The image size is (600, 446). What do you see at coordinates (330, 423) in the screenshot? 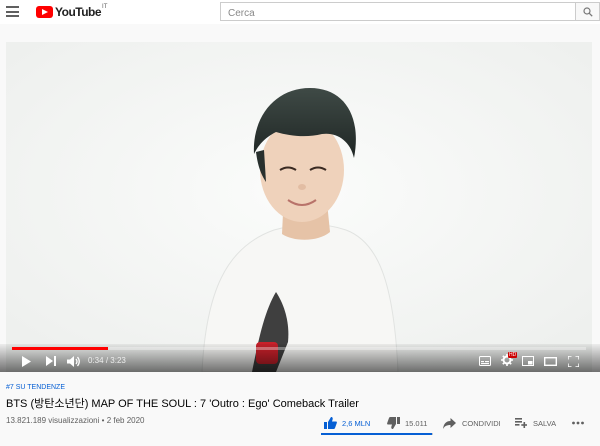
I see `thumbs-up-icon` at bounding box center [330, 423].